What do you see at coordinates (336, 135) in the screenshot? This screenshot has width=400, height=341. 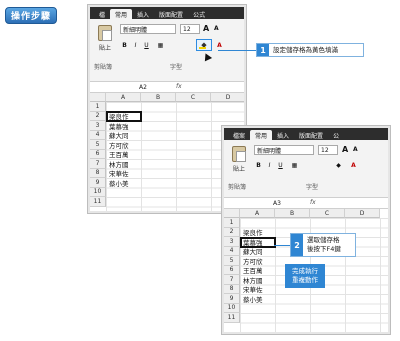 I see `tab-formulas: 公` at bounding box center [336, 135].